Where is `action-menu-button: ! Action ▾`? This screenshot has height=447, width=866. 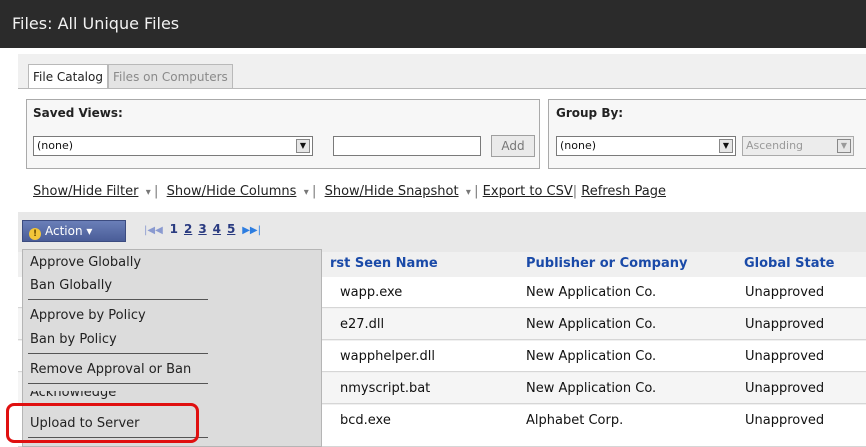
action-menu-button: ! Action ▾ is located at coordinates (74, 231).